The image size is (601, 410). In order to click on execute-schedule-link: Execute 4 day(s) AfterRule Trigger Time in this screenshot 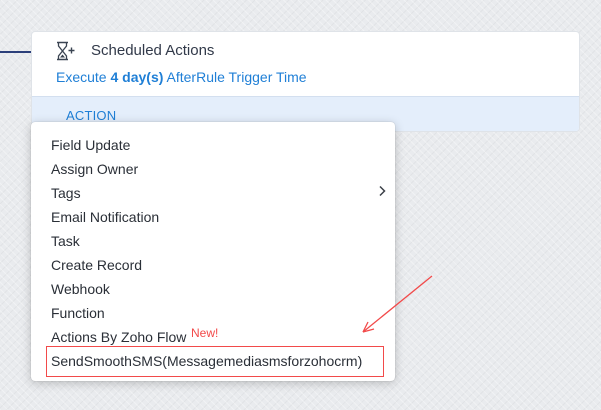, I will do `click(181, 77)`.